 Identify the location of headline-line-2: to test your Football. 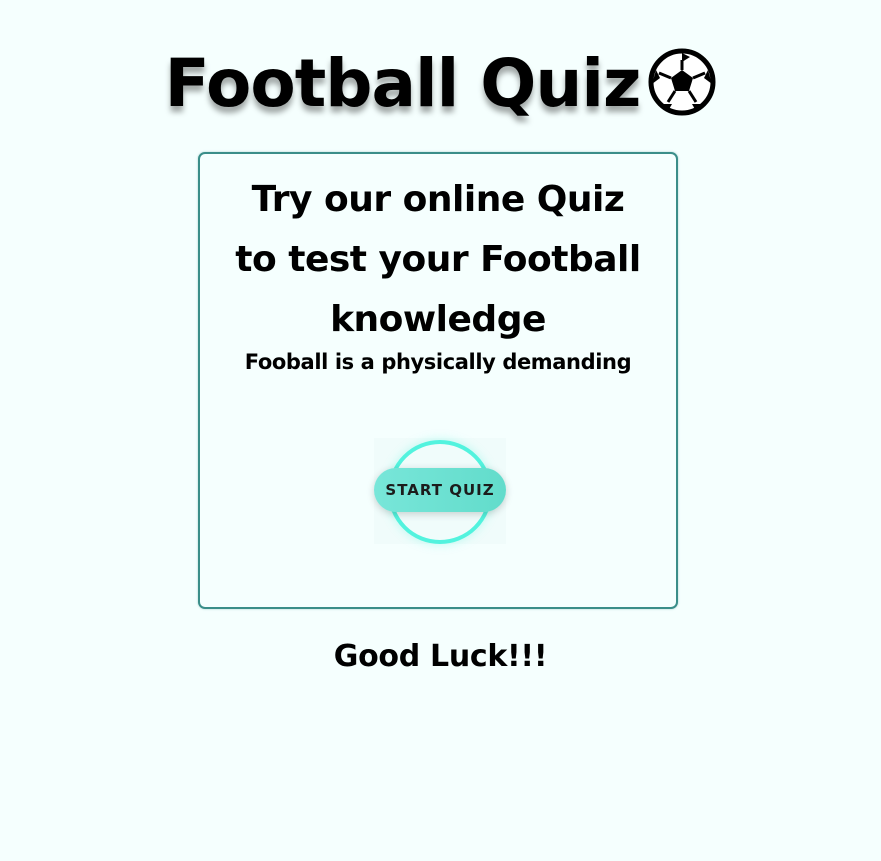
(438, 259).